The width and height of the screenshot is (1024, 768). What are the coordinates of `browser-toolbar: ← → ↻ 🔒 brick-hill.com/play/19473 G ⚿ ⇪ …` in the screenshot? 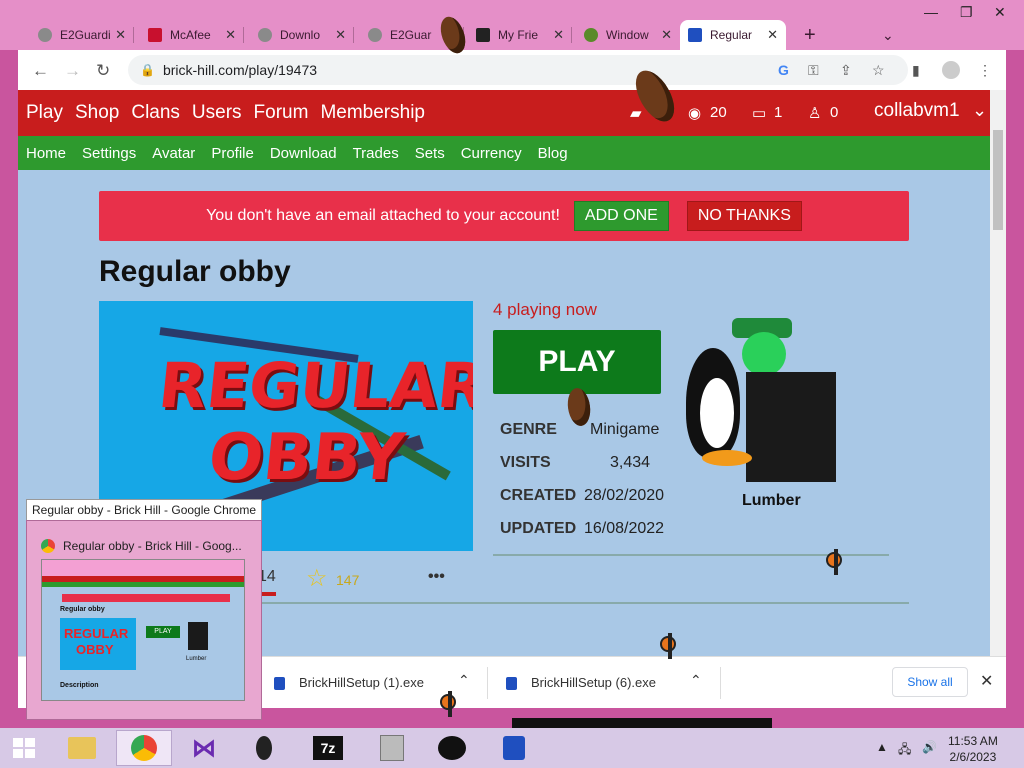 It's located at (512, 70).